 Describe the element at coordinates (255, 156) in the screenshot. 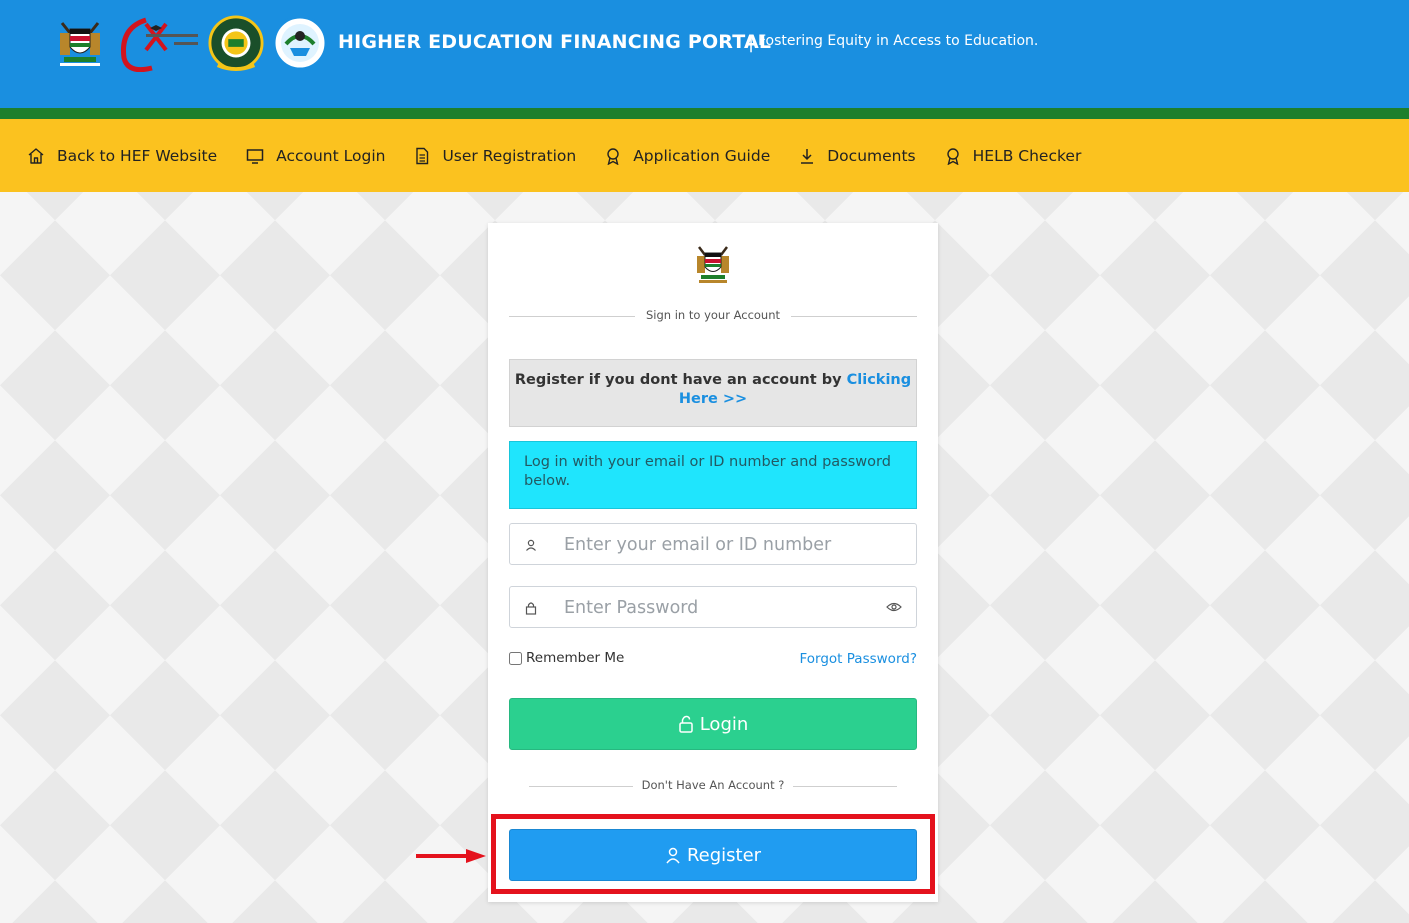

I see `monitor-icon` at that location.